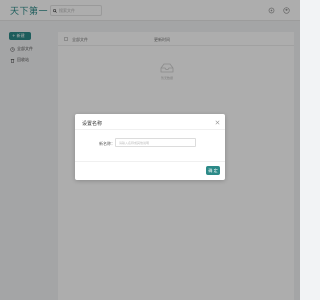 This screenshot has width=320, height=300. What do you see at coordinates (155, 142) in the screenshot?
I see `name-input` at bounding box center [155, 142].